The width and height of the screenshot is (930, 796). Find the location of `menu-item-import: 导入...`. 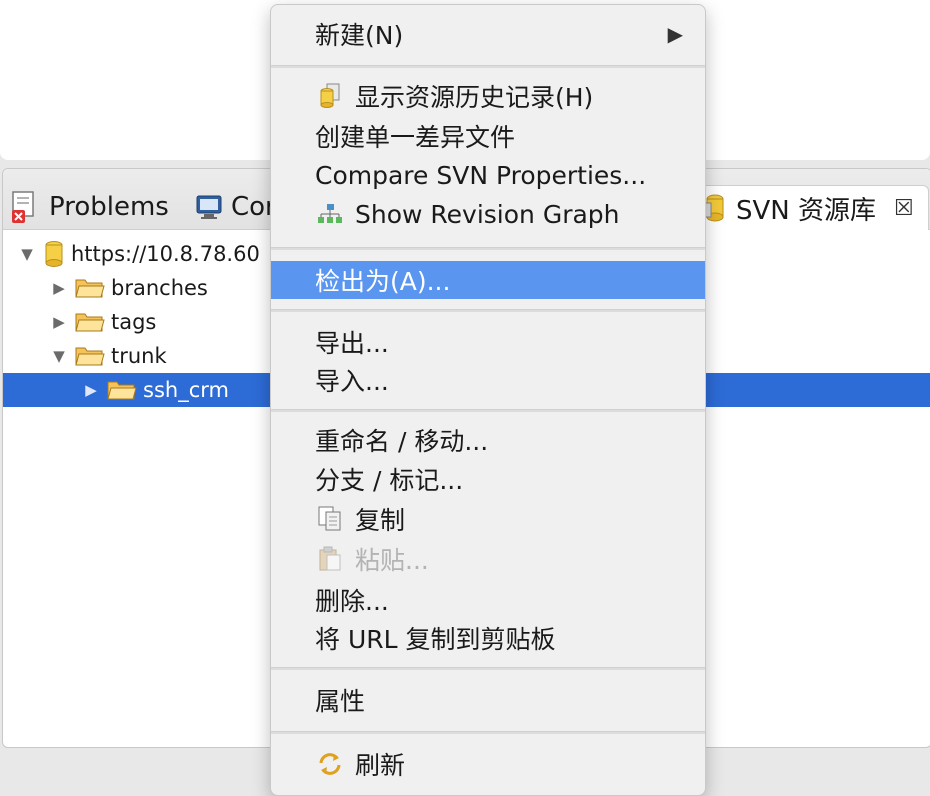

menu-item-import: 导入... is located at coordinates (488, 380).